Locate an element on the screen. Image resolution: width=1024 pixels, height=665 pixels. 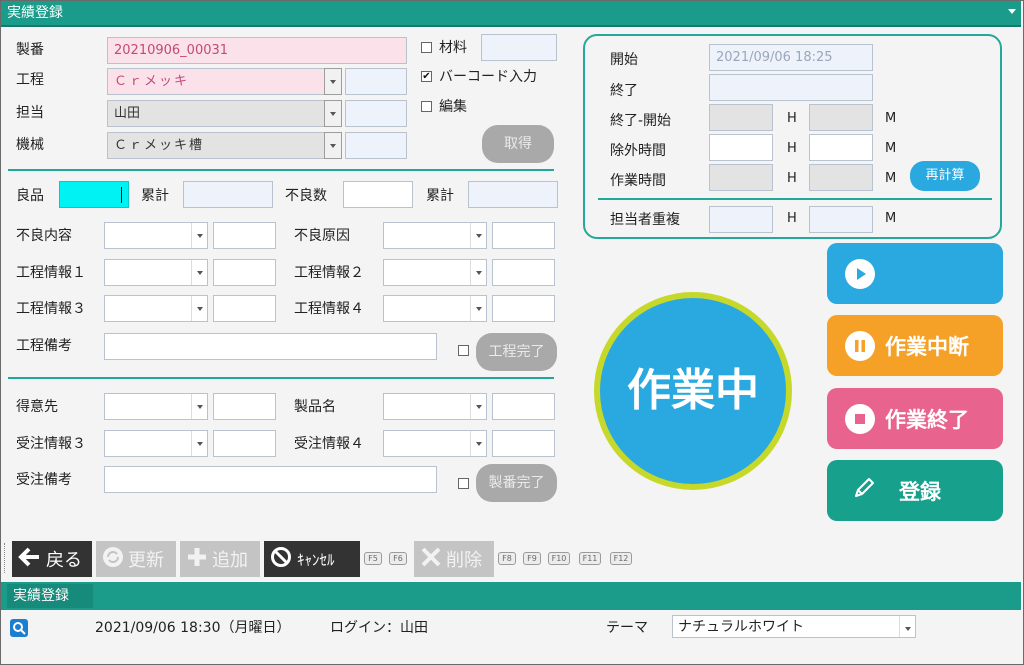
ruikei-field is located at coordinates (228, 194).